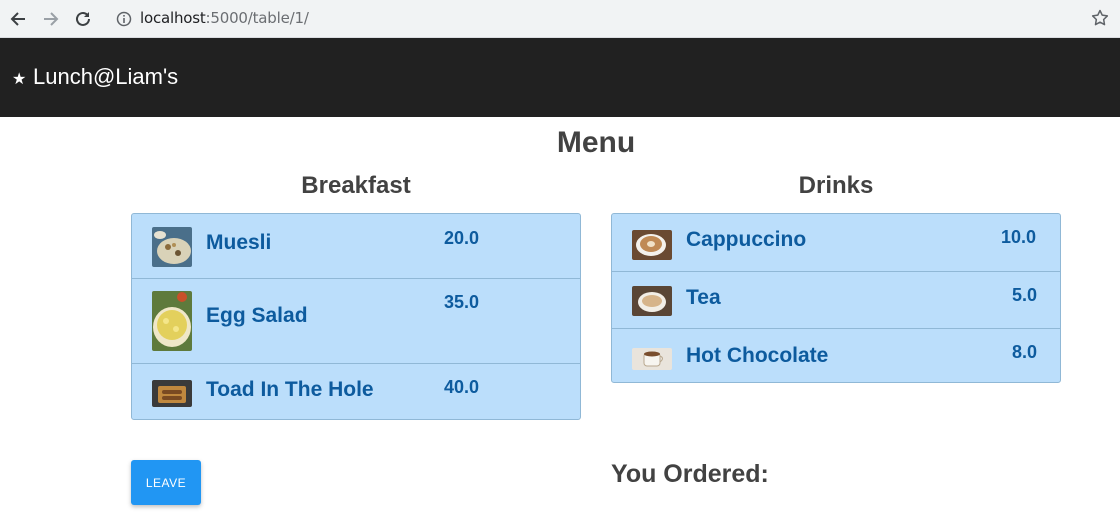 The image size is (1120, 532). I want to click on list-item: Tea 5.0, so click(836, 300).